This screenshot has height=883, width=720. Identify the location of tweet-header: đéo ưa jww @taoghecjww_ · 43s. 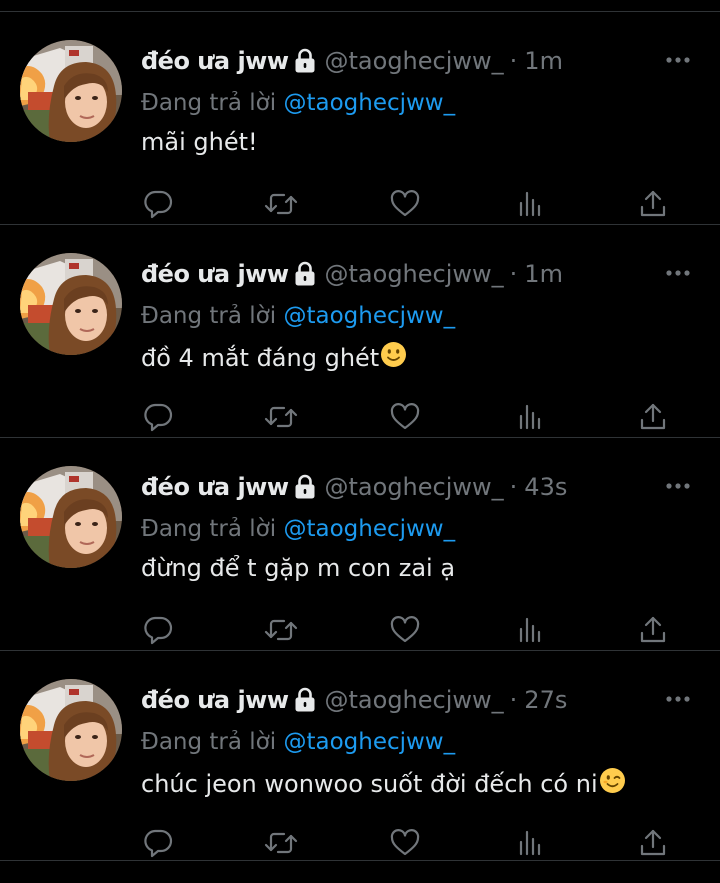
(354, 487).